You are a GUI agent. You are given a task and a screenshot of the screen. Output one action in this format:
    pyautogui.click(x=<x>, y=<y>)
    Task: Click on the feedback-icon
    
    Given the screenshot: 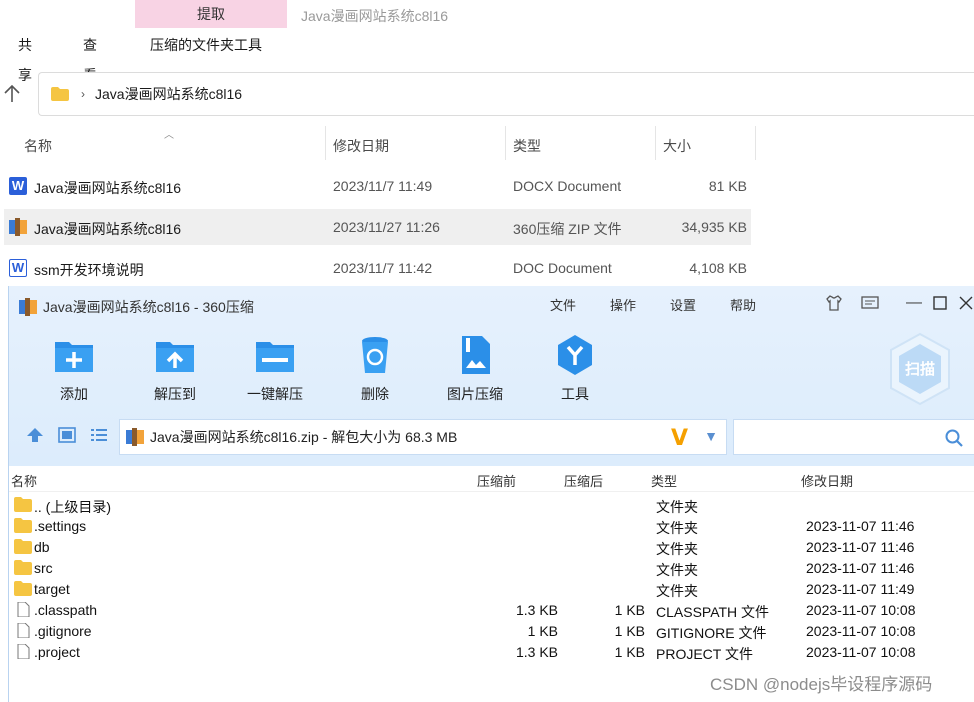 What is the action you would take?
    pyautogui.click(x=870, y=303)
    